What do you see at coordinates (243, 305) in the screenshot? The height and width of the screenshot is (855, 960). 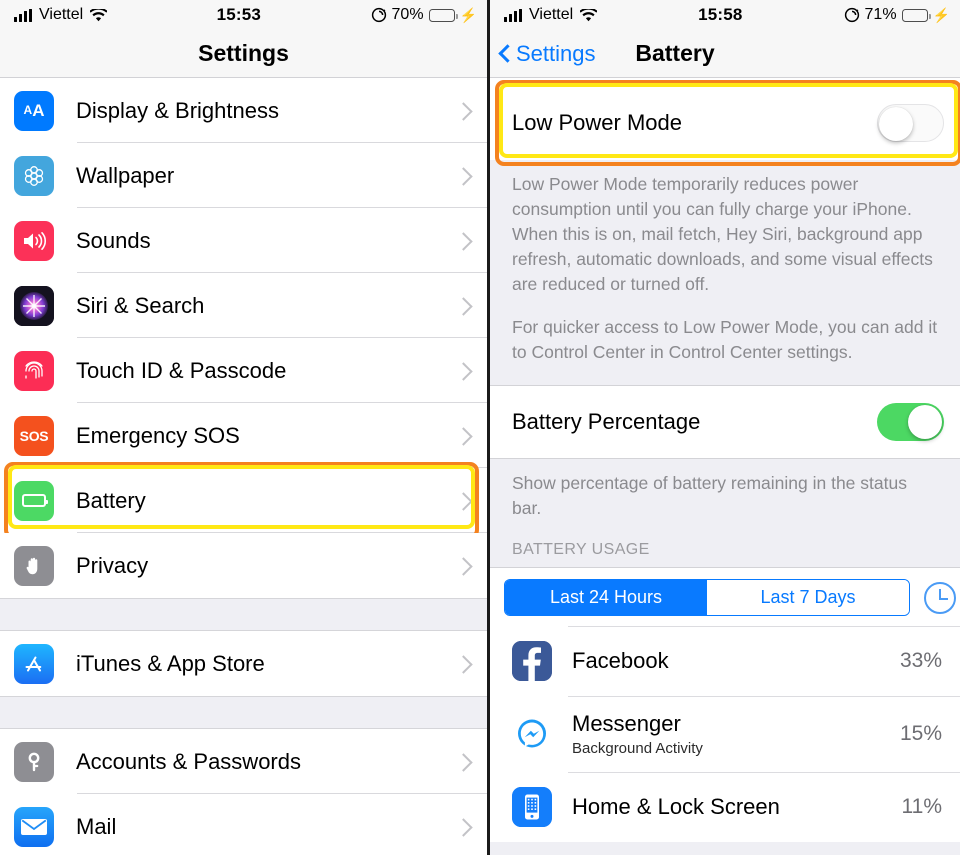 I see `sidebar-item-siri-search: Siri & Search` at bounding box center [243, 305].